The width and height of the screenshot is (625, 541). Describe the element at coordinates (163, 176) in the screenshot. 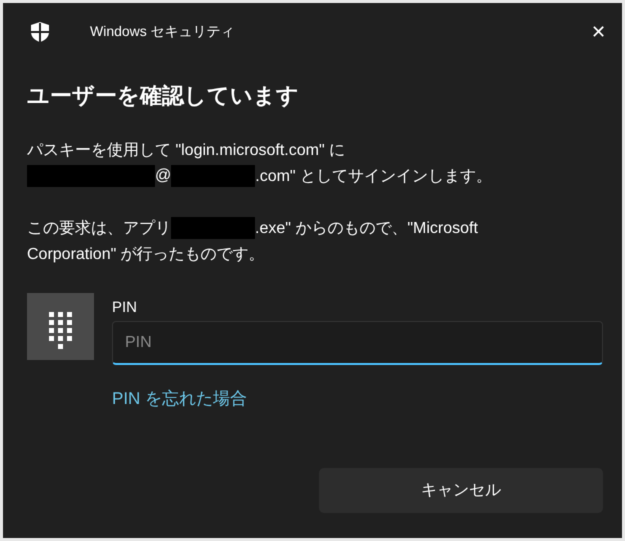

I see `message-text: @` at that location.